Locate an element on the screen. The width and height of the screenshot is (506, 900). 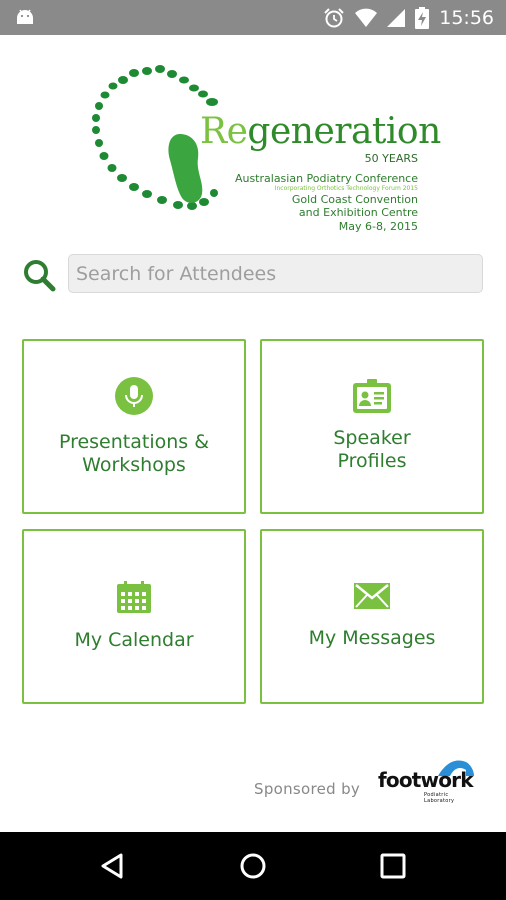
search-input is located at coordinates (275, 273).